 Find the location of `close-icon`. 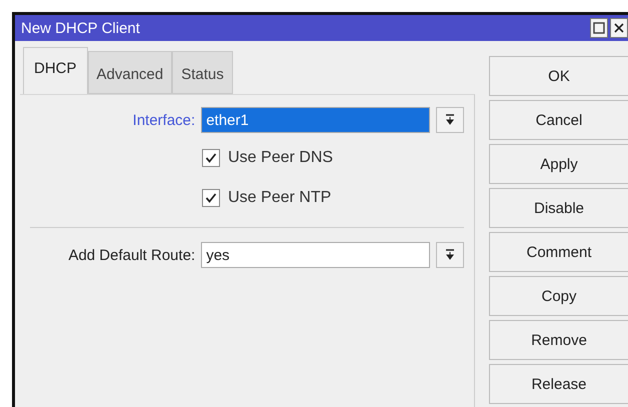

close-icon is located at coordinates (619, 28).